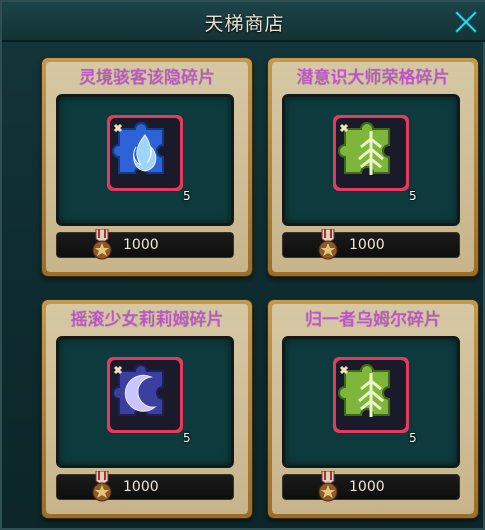 This screenshot has height=530, width=485. I want to click on title-bar: 天梯商店, so click(243, 22).